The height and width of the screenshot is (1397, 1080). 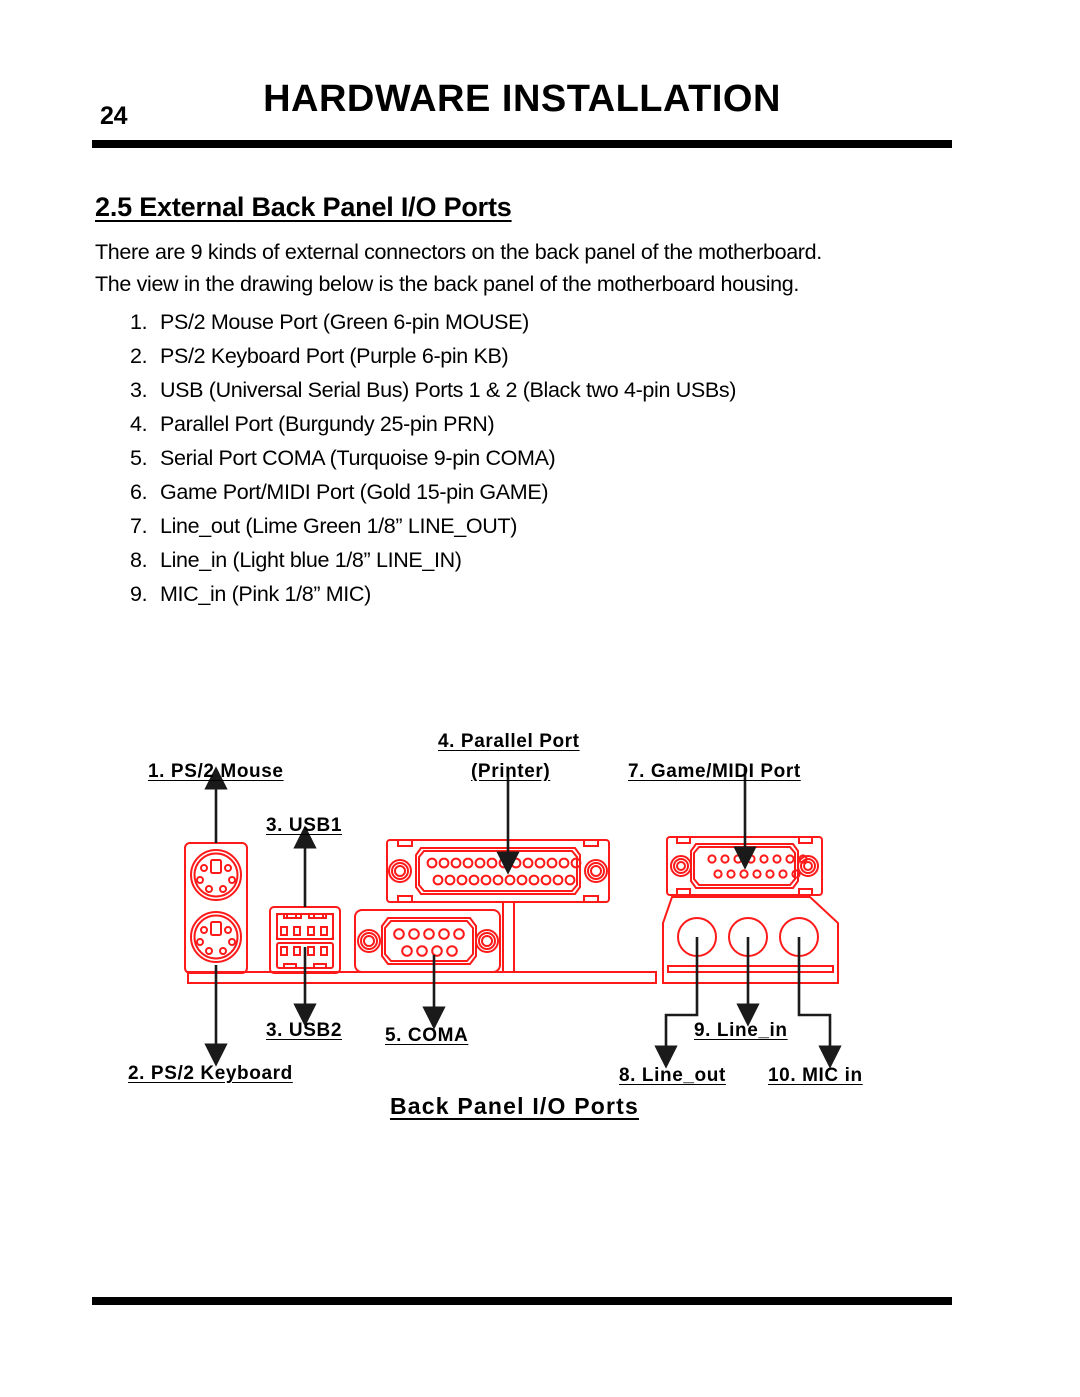 I want to click on header-rule, so click(x=522, y=144).